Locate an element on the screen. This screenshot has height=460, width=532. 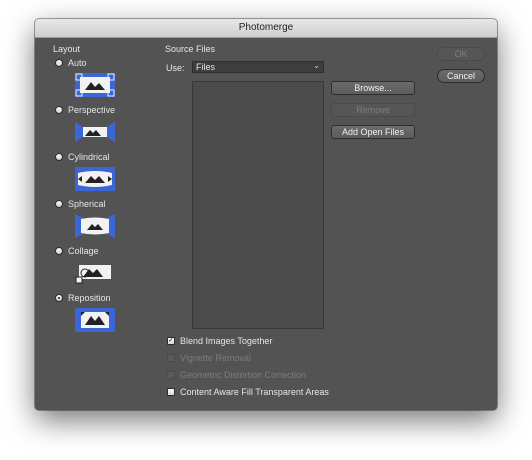
vignette-removal-label: Vignette Removal is located at coordinates (215, 358).